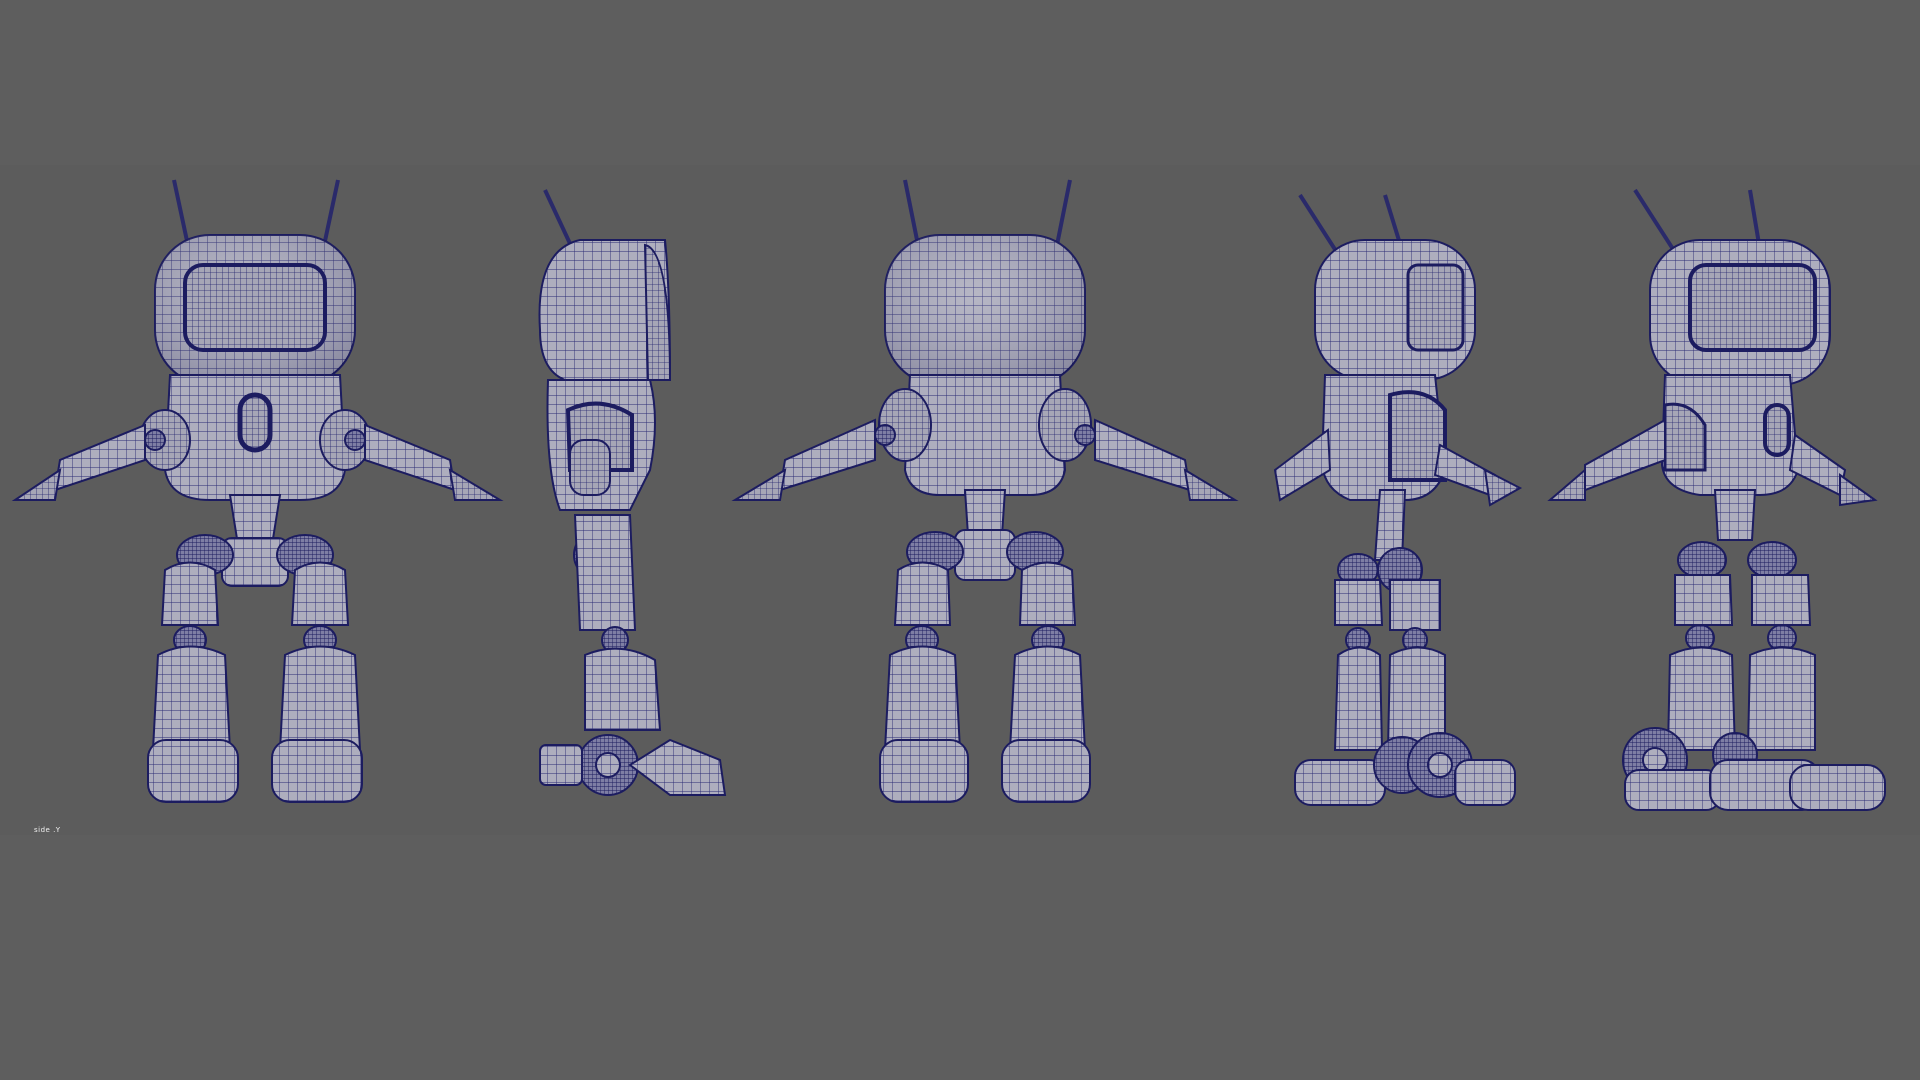  What do you see at coordinates (632, 492) in the screenshot?
I see `robot-side-view` at bounding box center [632, 492].